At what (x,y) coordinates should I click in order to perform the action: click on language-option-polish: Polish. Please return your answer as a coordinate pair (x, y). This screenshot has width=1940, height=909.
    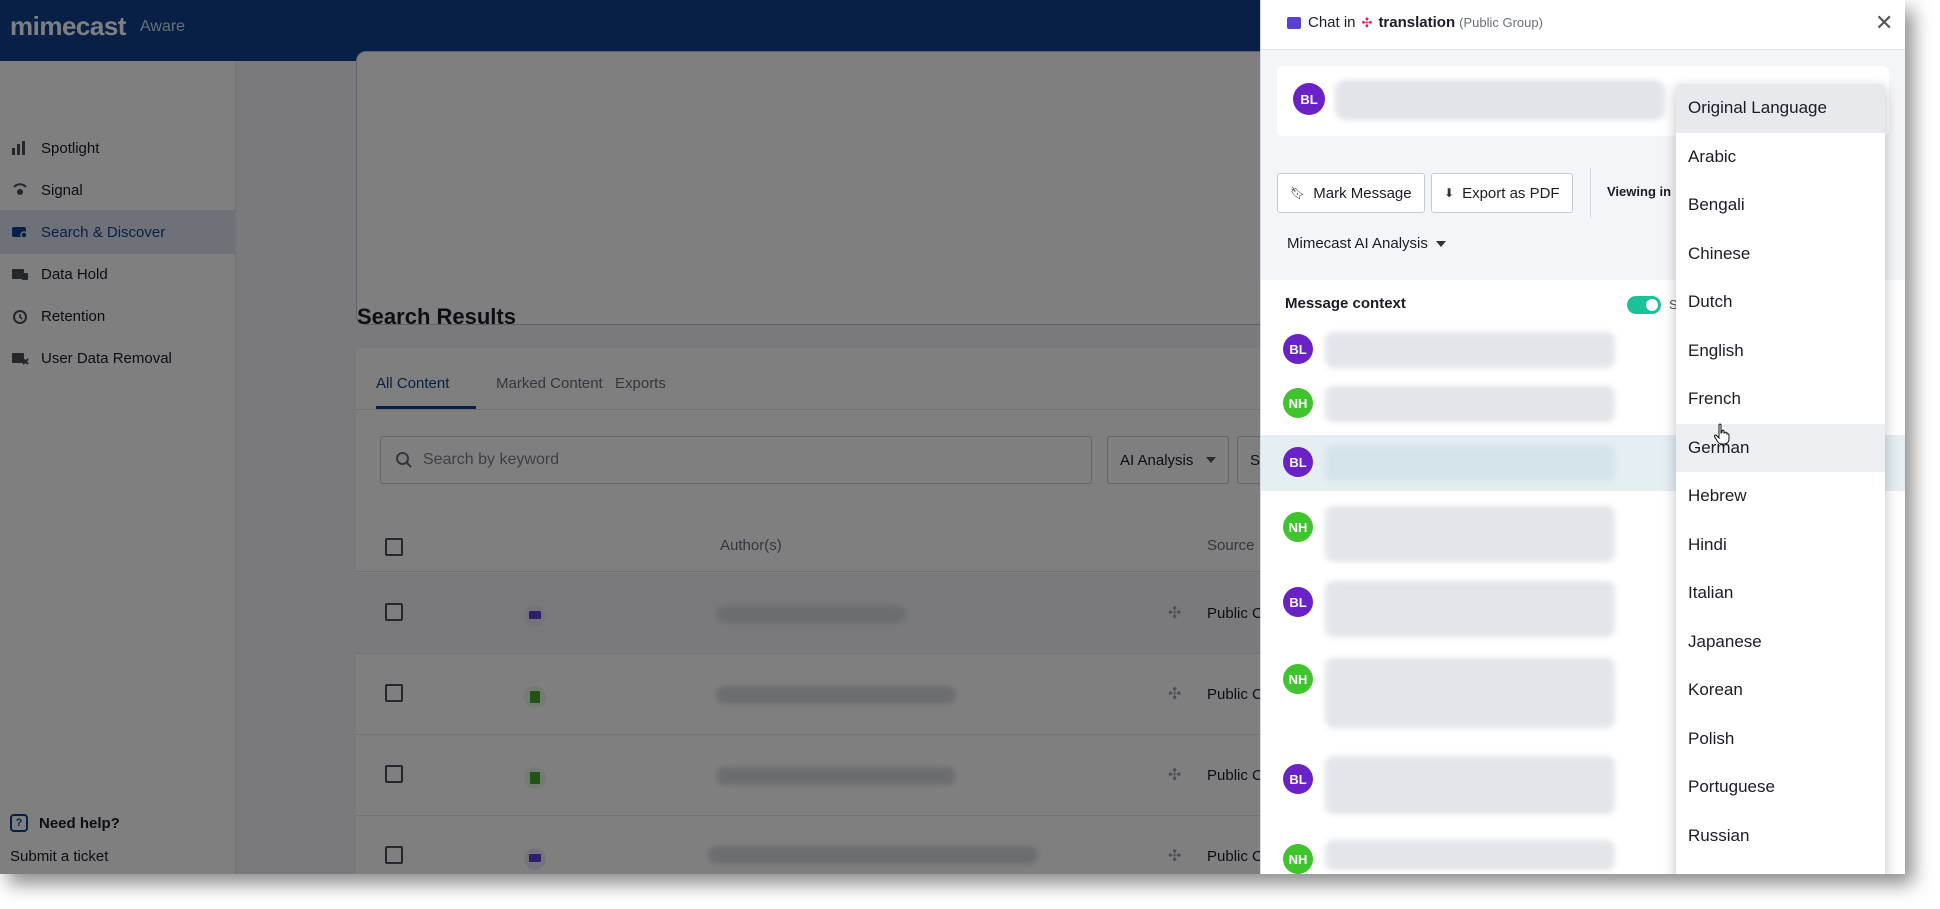
    Looking at the image, I should click on (1780, 739).